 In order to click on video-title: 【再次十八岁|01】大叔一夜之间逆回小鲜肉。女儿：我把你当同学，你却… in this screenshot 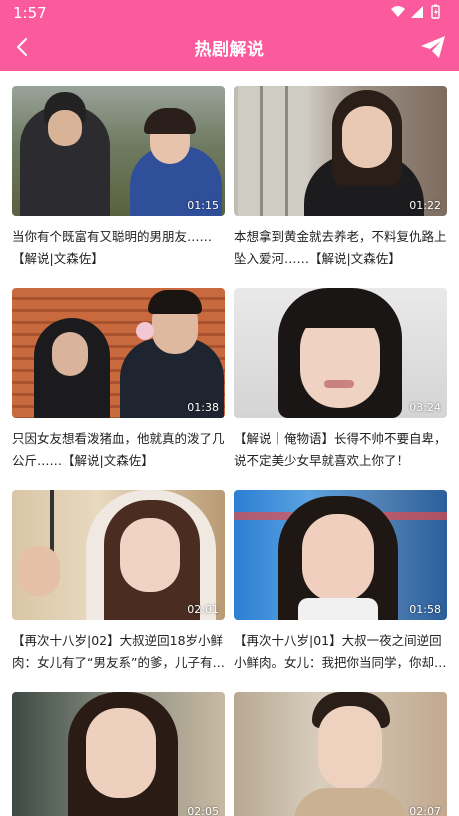, I will do `click(340, 652)`.